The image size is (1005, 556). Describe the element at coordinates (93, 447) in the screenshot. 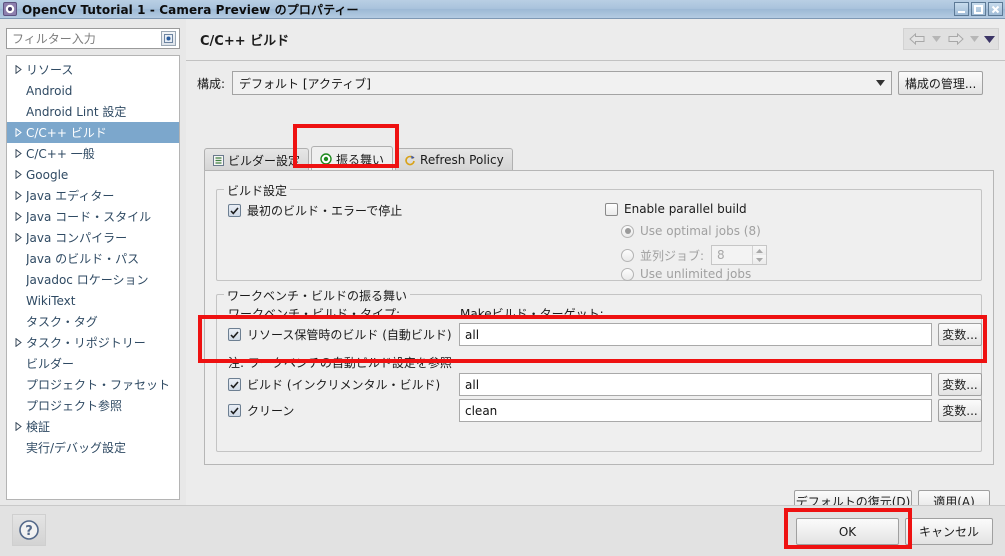

I see `sidebar-item-18: 実行/デバッグ設定` at that location.